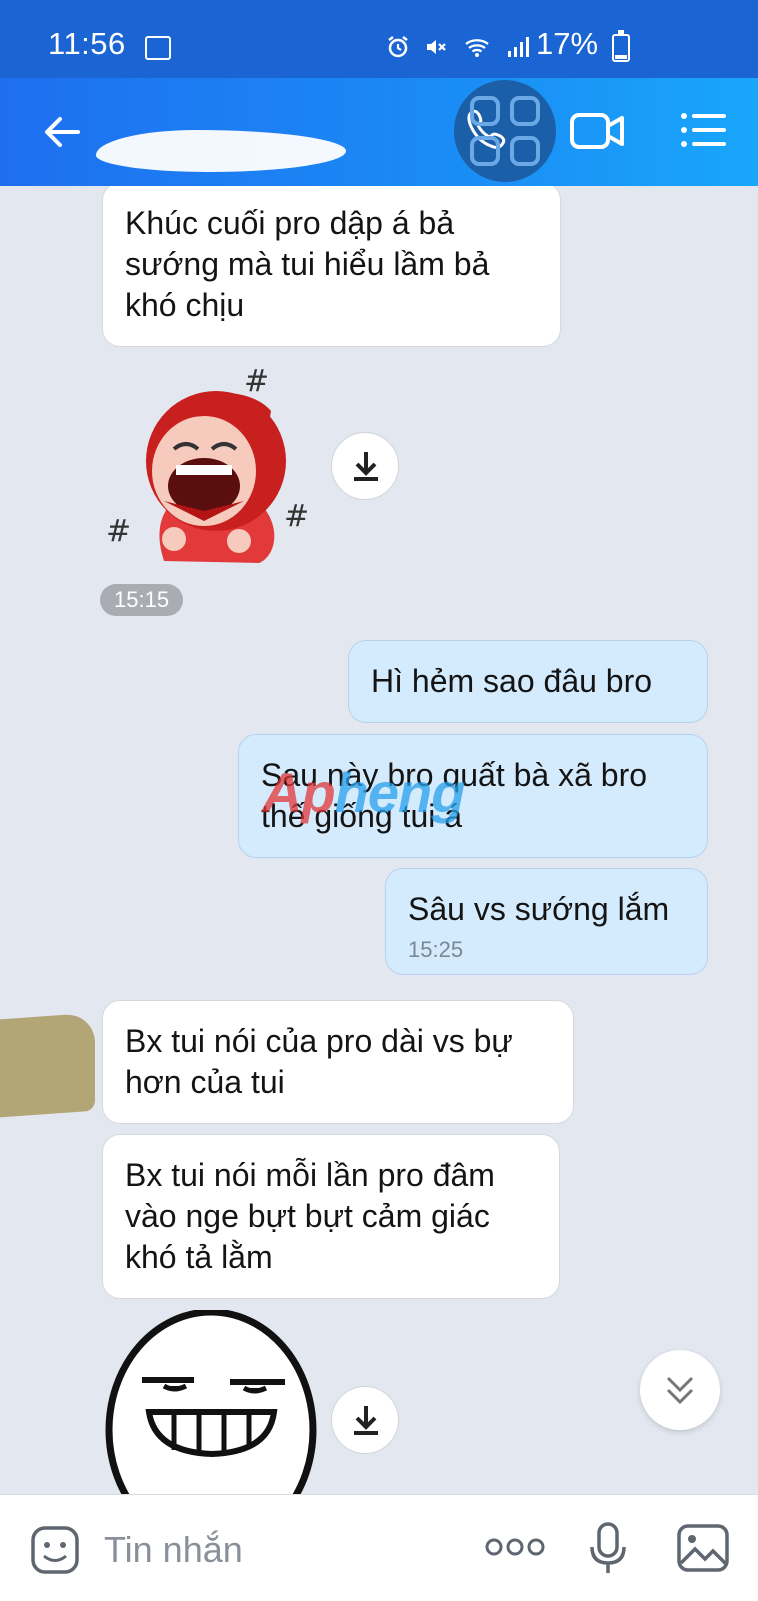  I want to click on status-time: 11:56, so click(87, 43).